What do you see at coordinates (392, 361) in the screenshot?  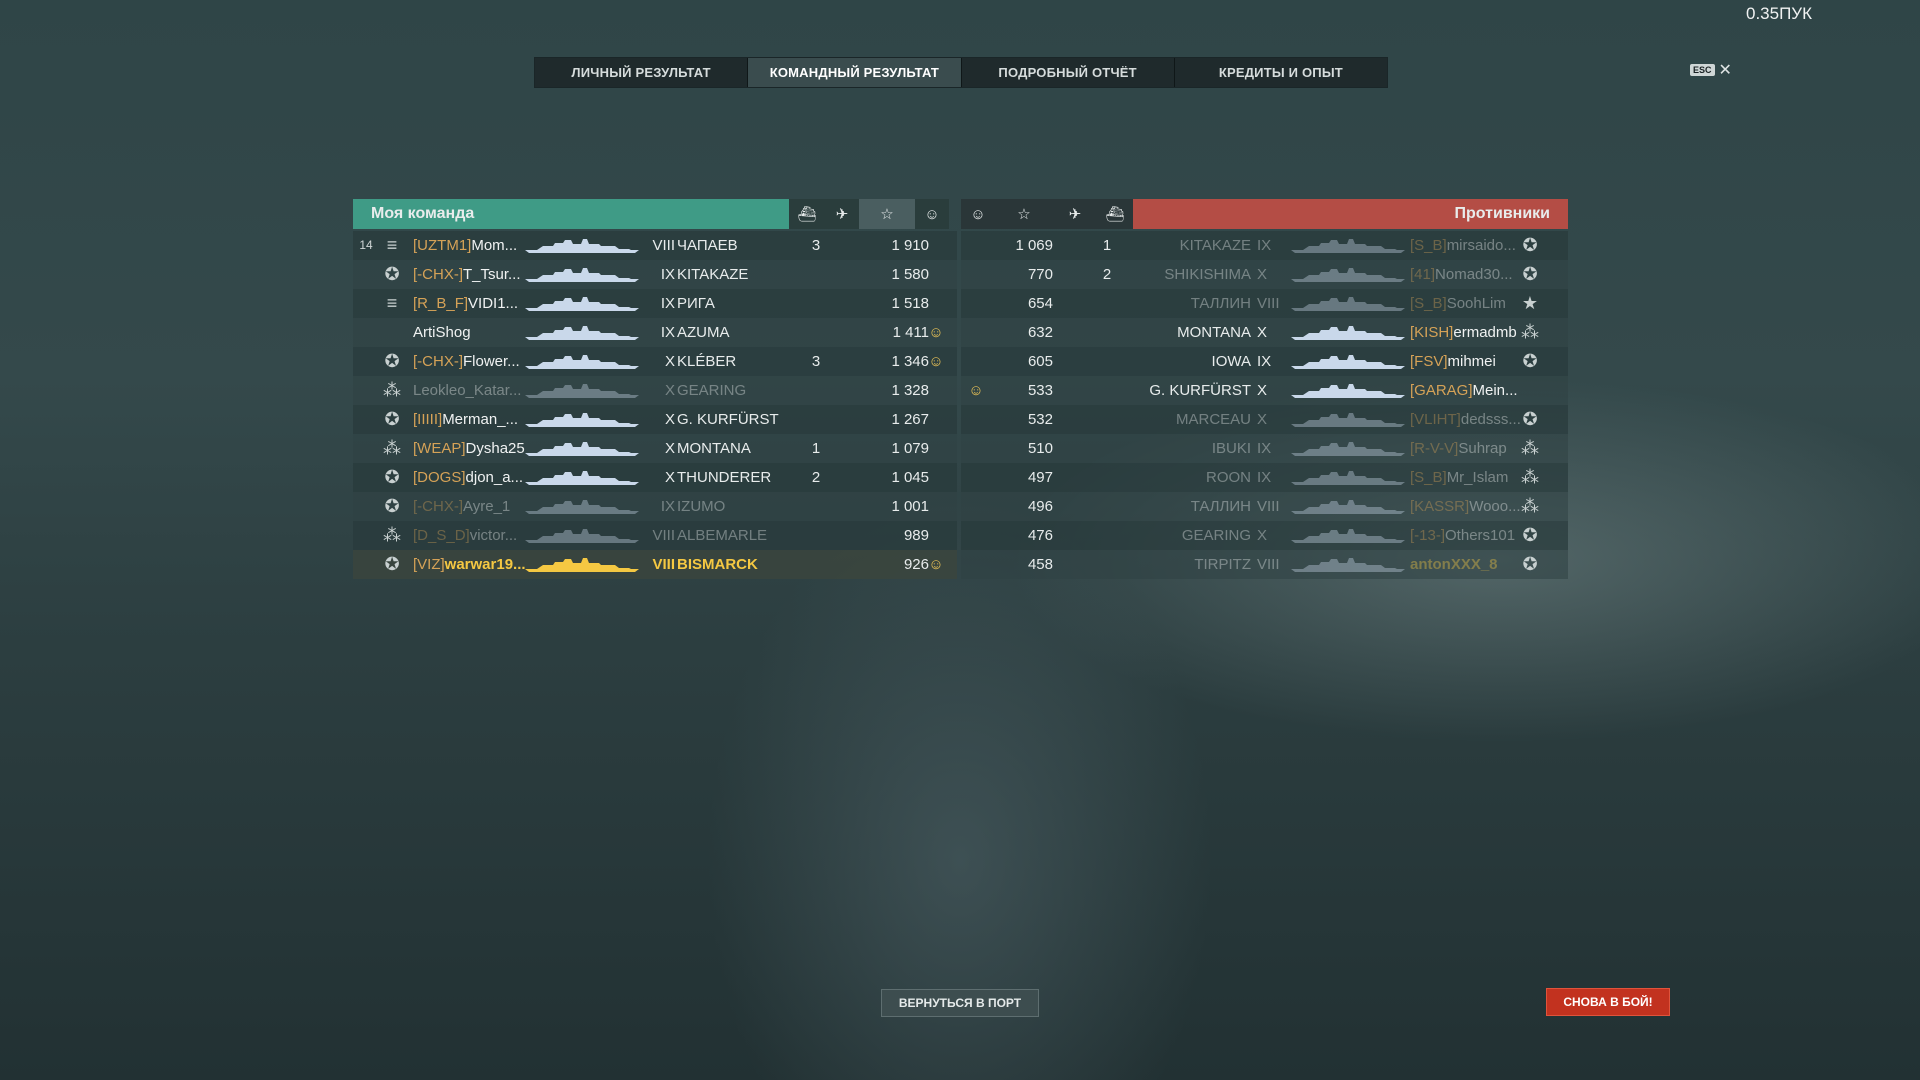 I see `star-badge-icon: ✪` at bounding box center [392, 361].